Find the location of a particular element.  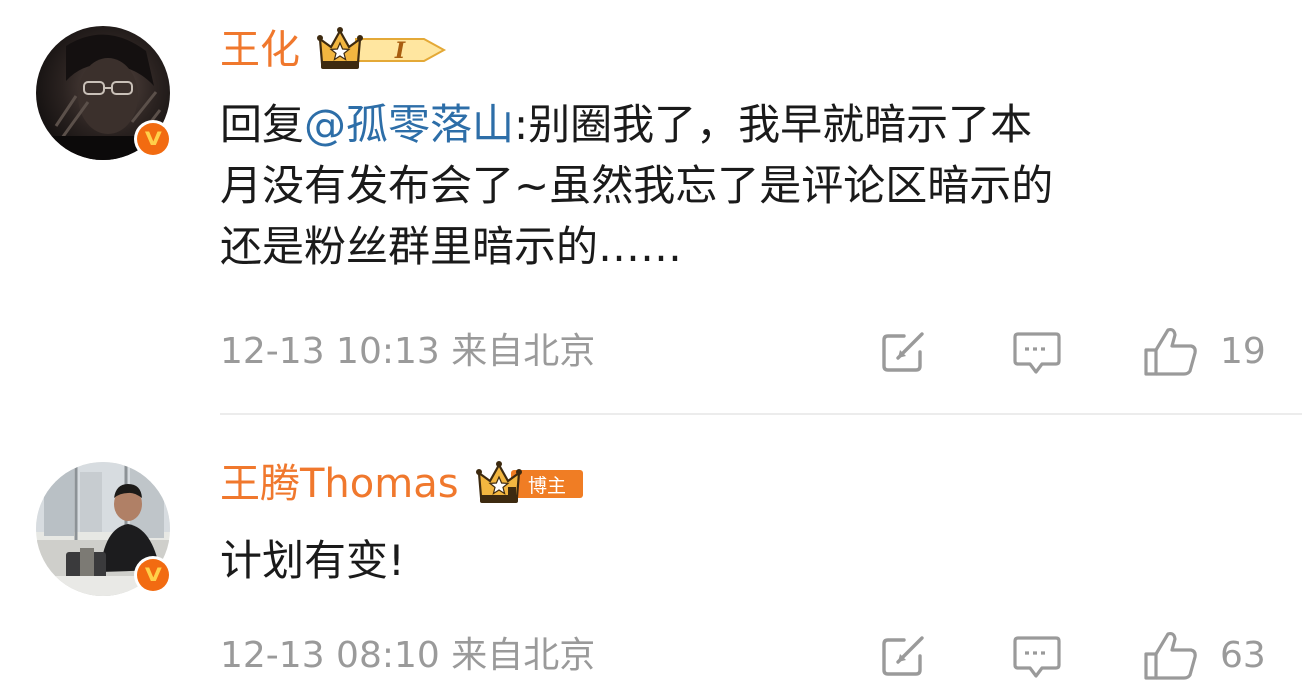

timestamp: 12-13 10:13 is located at coordinates (330, 351).